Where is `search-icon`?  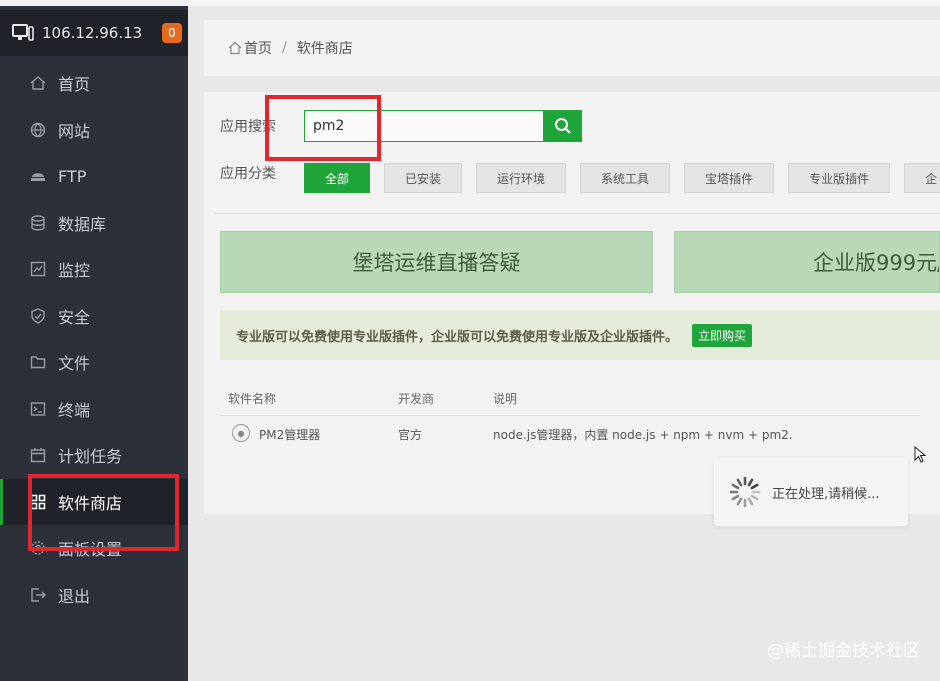 search-icon is located at coordinates (563, 126).